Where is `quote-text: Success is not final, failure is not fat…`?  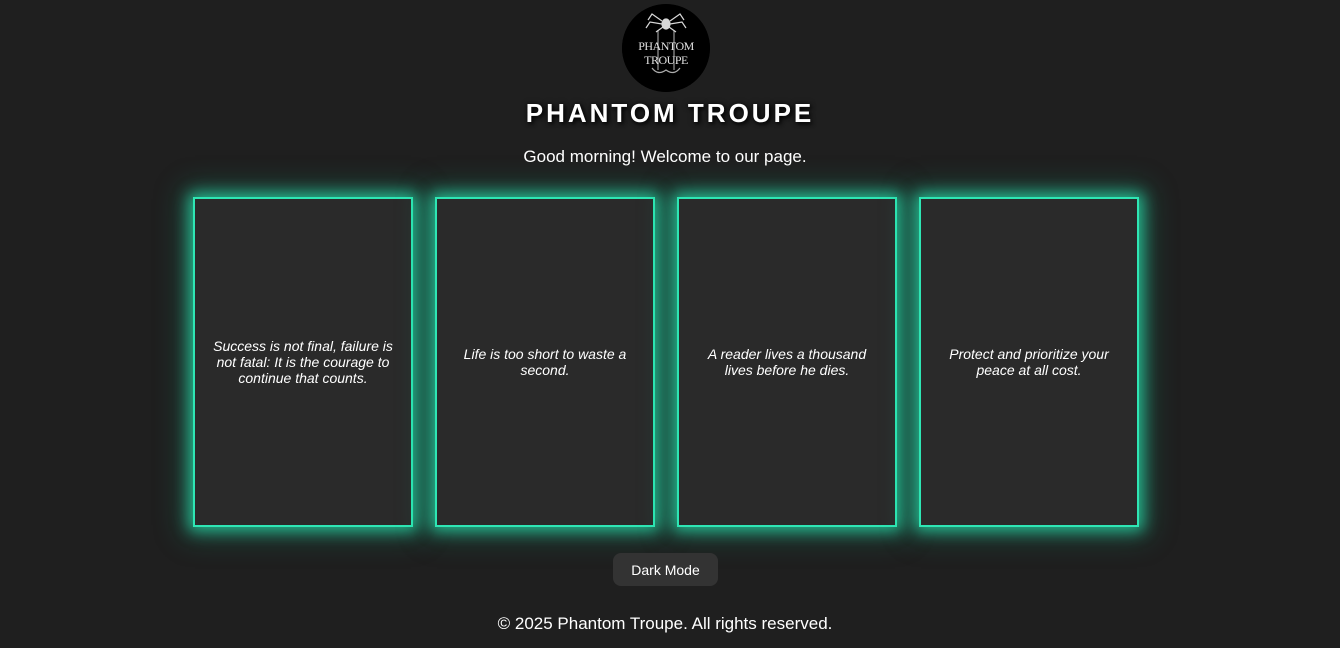 quote-text: Success is not final, failure is not fat… is located at coordinates (303, 362).